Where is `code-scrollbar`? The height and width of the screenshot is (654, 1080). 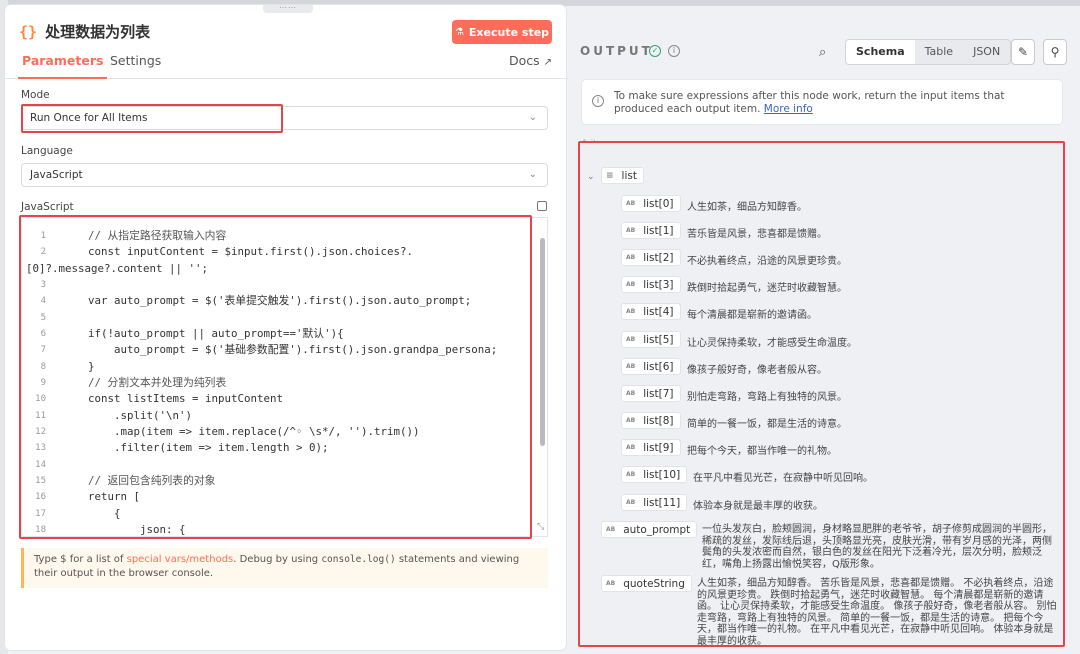 code-scrollbar is located at coordinates (542, 342).